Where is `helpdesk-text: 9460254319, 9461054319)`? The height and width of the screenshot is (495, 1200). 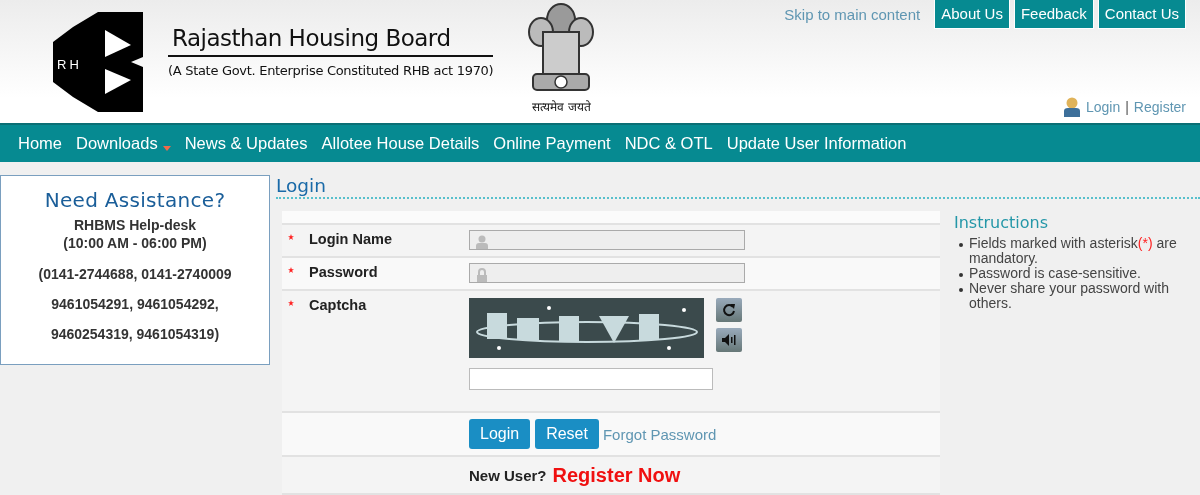 helpdesk-text: 9460254319, 9461054319) is located at coordinates (135, 334).